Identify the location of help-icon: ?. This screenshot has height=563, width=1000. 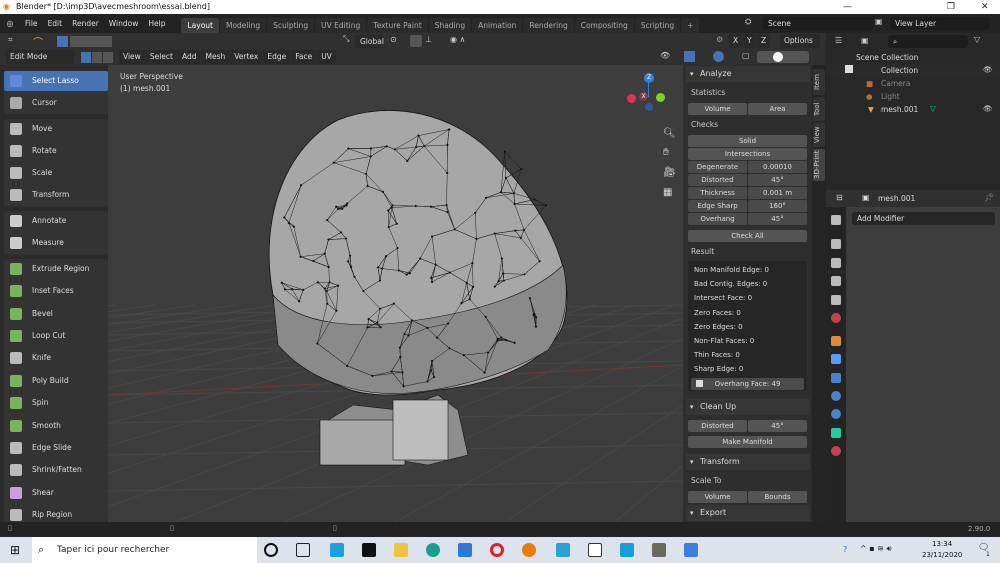
(845, 549).